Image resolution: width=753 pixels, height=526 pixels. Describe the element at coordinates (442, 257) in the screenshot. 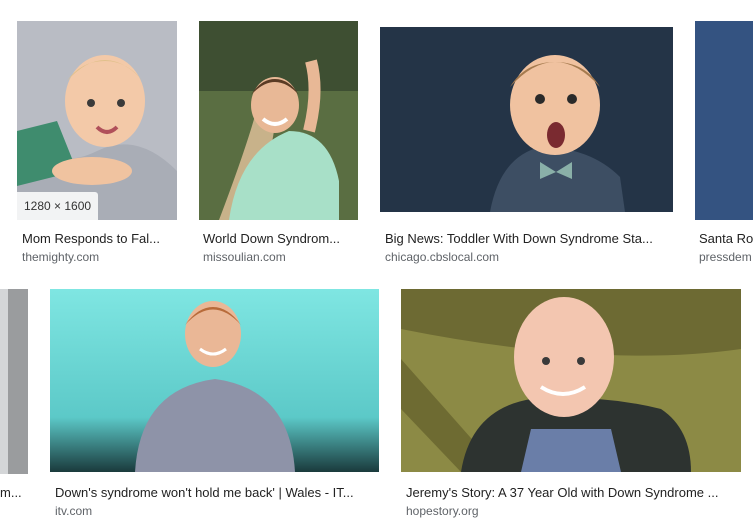

I see `result-3-source: chicago.cbslocal.com` at that location.